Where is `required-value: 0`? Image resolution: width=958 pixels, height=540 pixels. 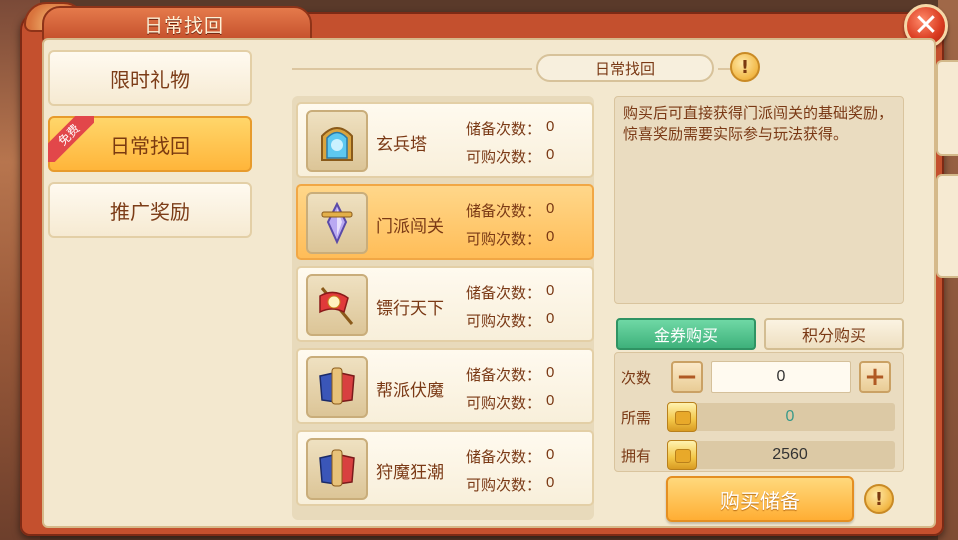
required-value: 0 is located at coordinates (790, 416).